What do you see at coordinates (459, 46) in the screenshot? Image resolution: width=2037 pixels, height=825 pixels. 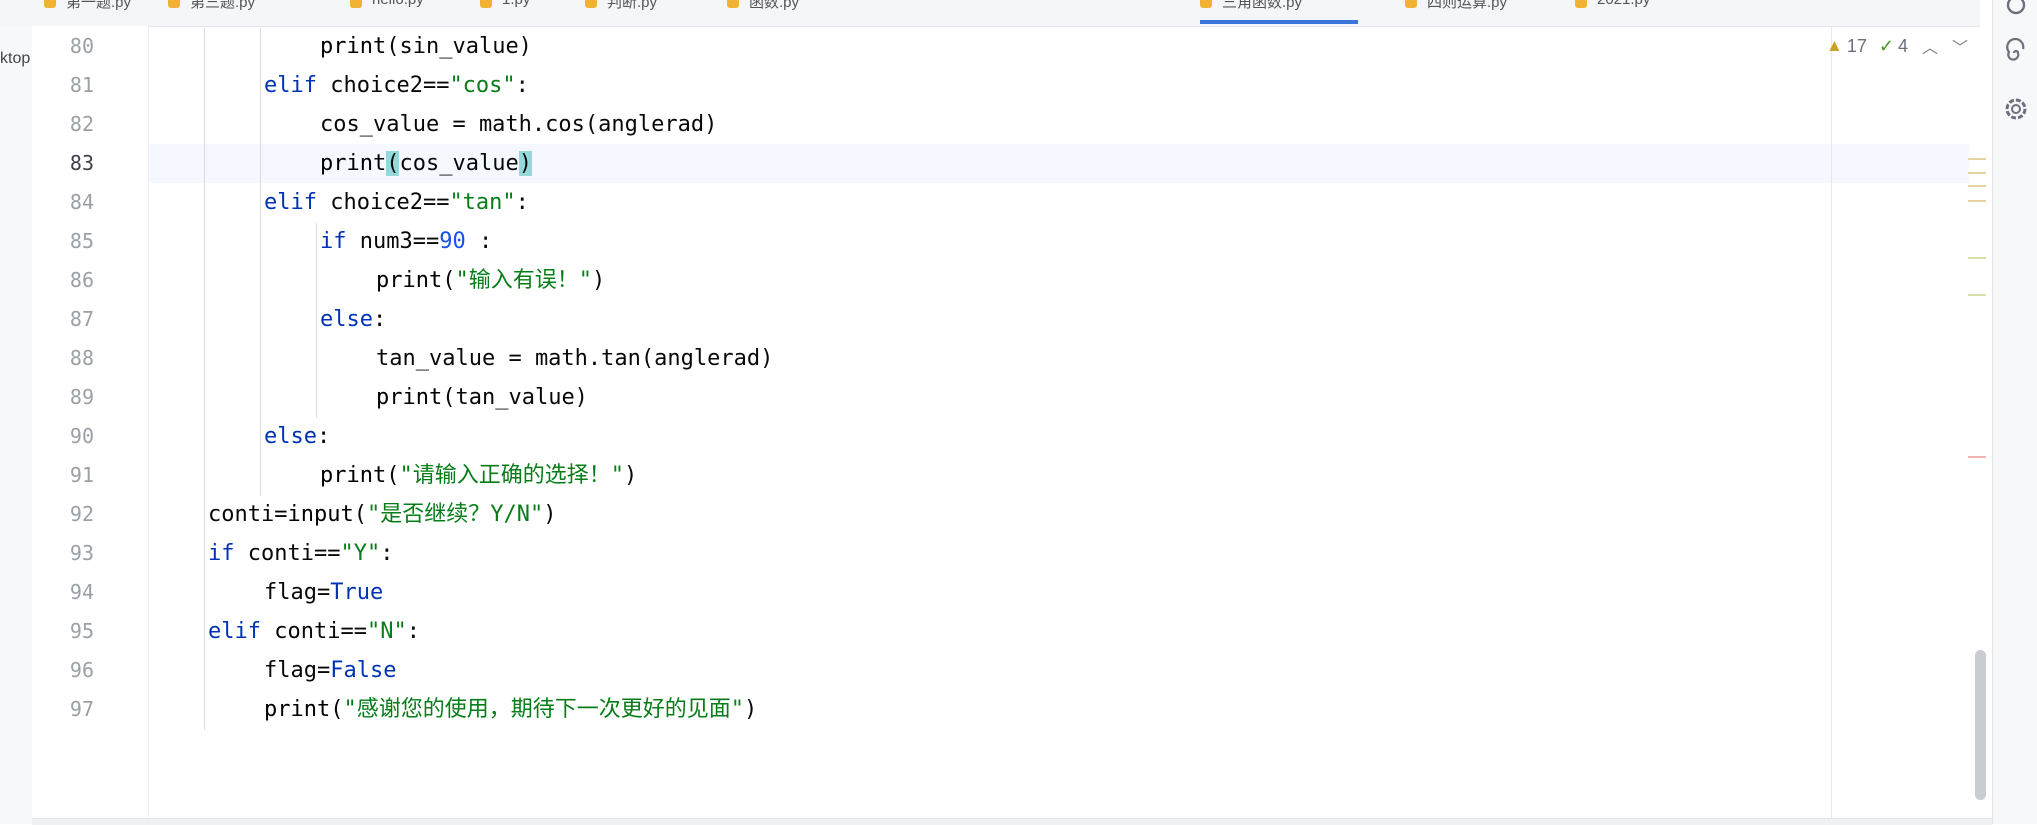 I see `code-token: (sin_value)` at bounding box center [459, 46].